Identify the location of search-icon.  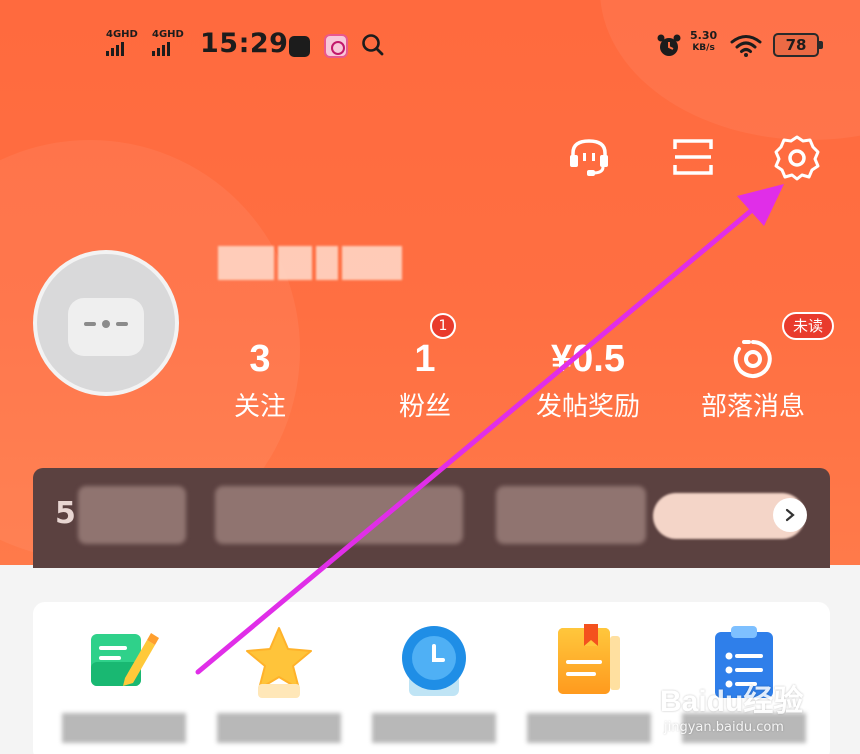
(373, 45).